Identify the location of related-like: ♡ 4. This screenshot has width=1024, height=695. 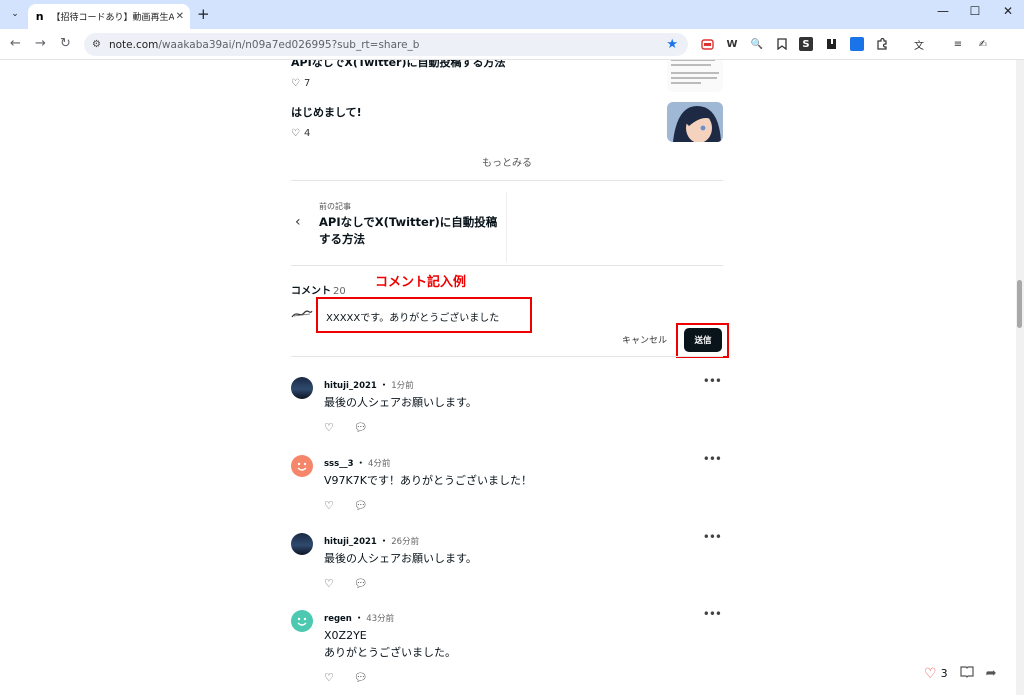
(507, 133).